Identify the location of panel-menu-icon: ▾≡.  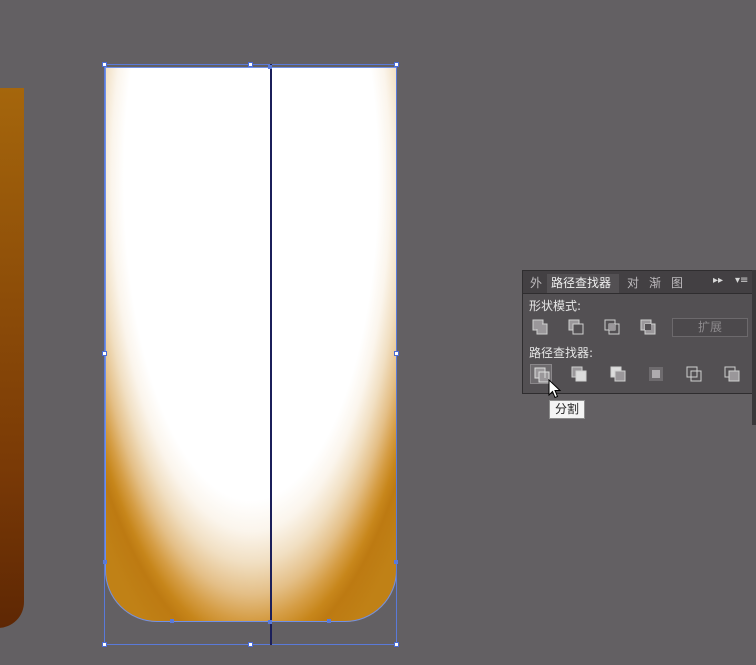
(741, 280).